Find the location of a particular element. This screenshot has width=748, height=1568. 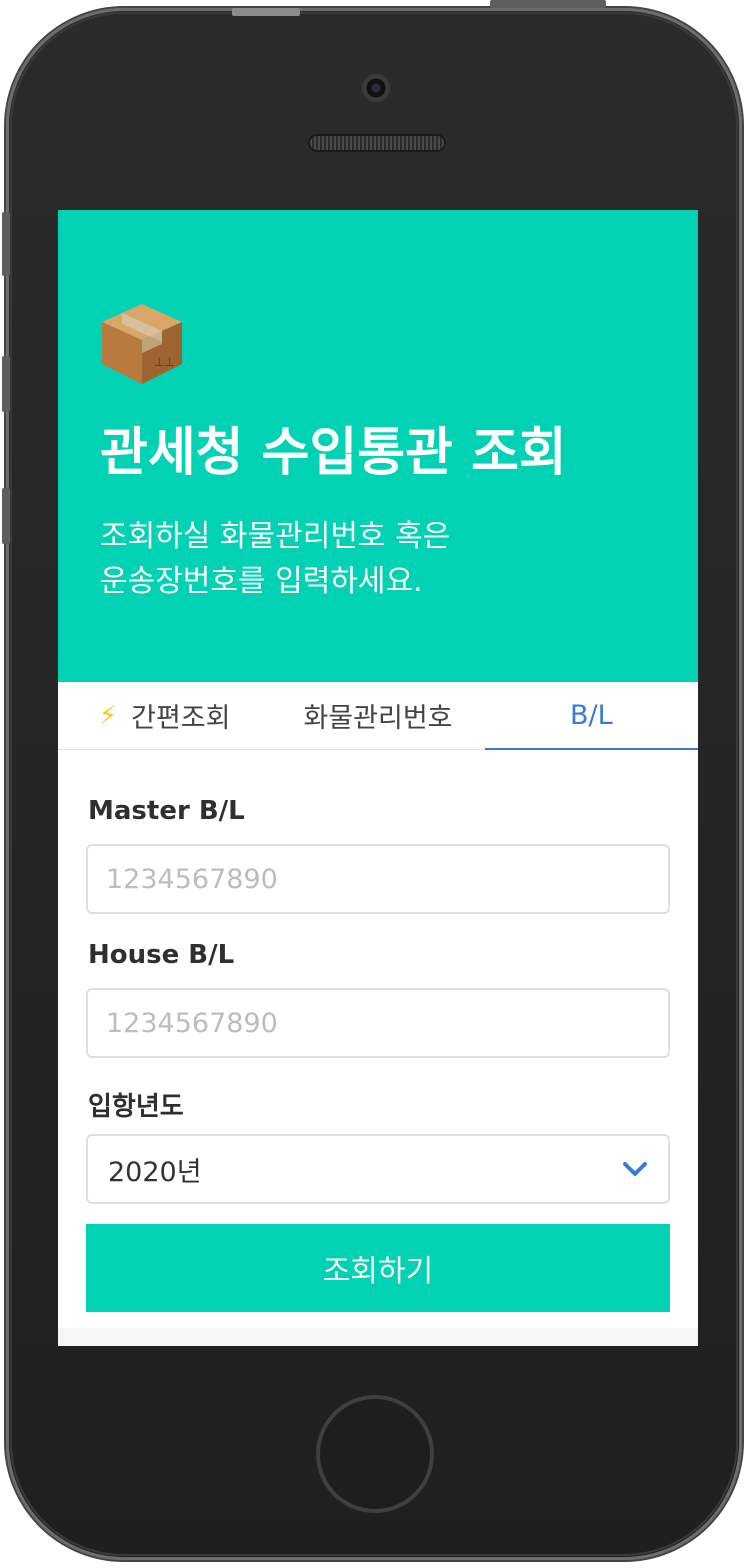

house-bl-input is located at coordinates (378, 1023).